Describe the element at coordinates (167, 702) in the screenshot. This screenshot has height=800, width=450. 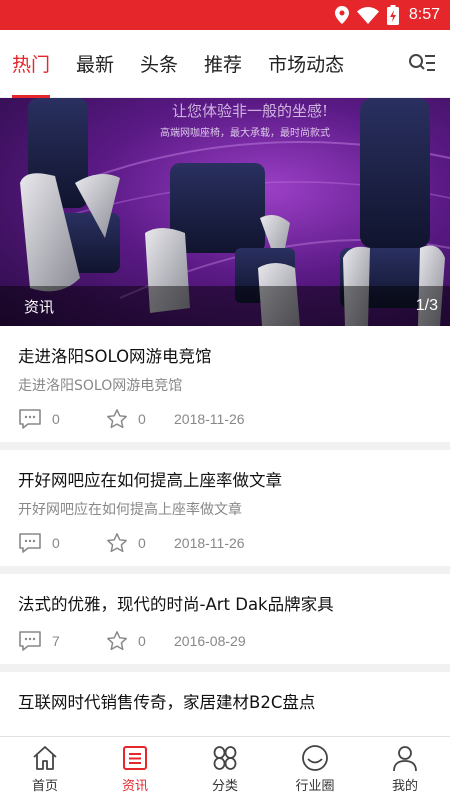
I see `news-title: 互联网时代销售传奇，家居建材B2C盘点` at that location.